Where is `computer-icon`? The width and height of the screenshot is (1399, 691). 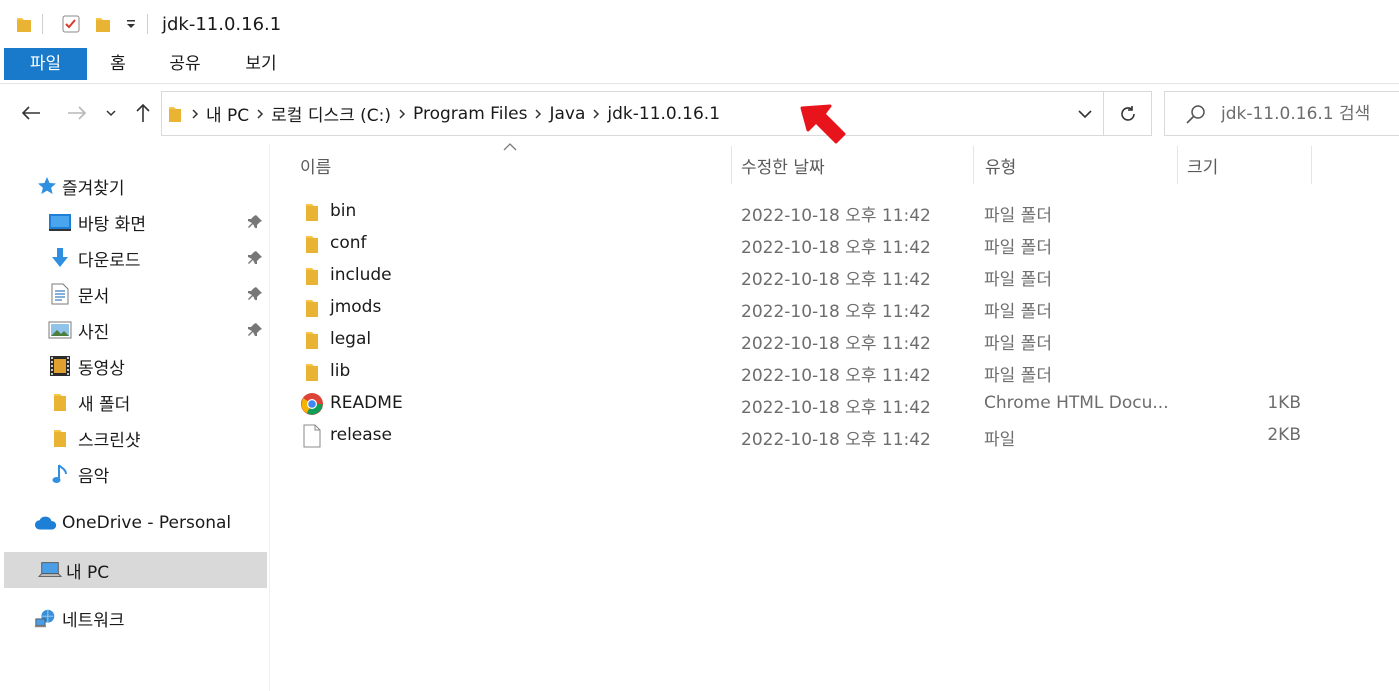 computer-icon is located at coordinates (50, 570).